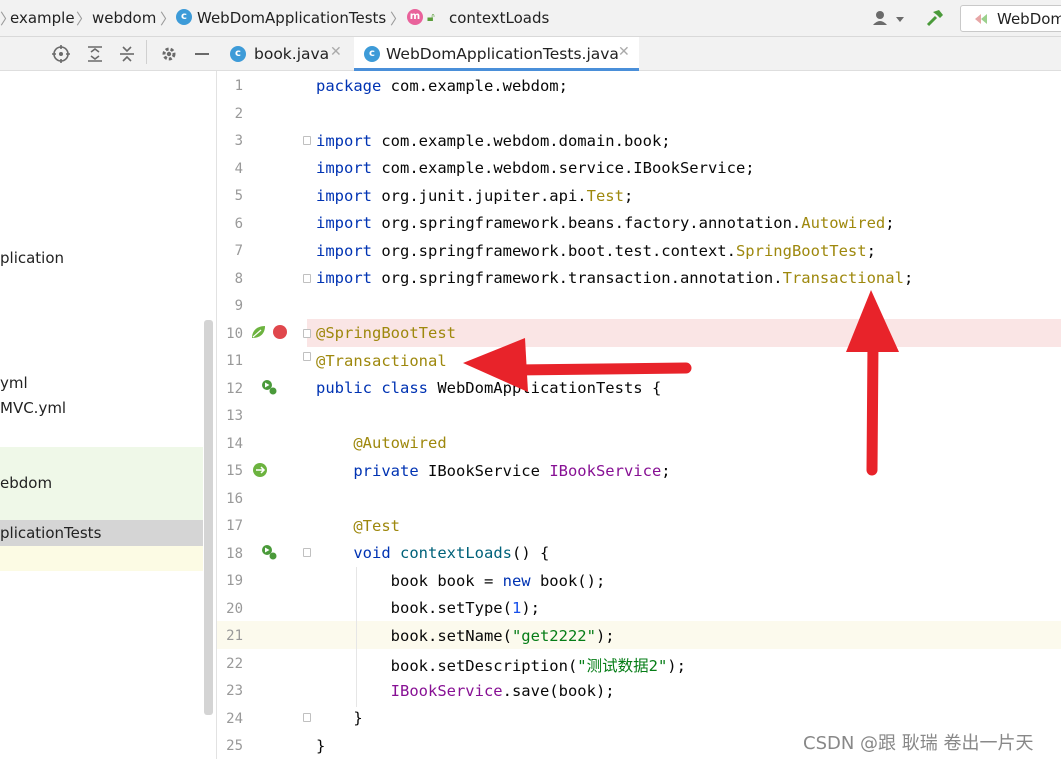  Describe the element at coordinates (230, 306) in the screenshot. I see `line-number: 9` at that location.